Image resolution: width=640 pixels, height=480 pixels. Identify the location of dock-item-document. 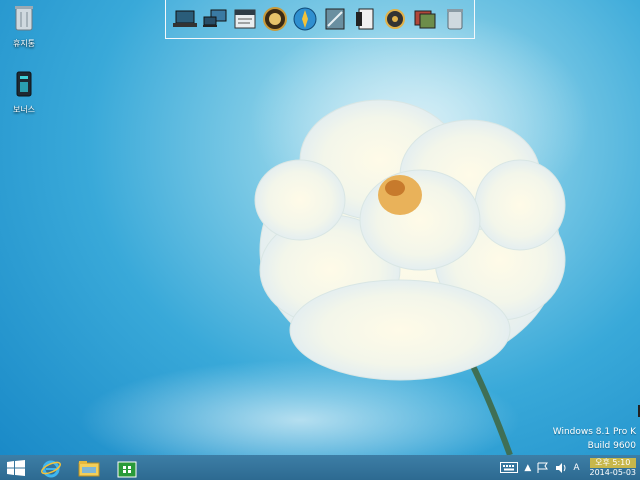
(365, 19).